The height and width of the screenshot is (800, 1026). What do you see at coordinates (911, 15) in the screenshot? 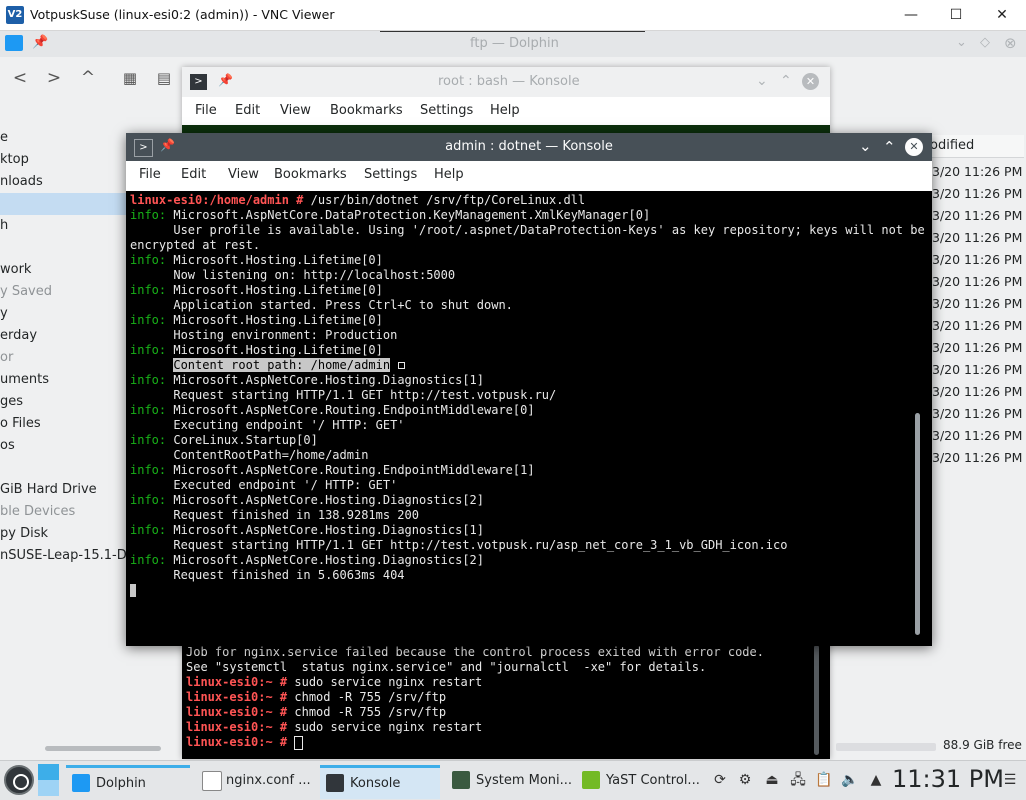
I see `vnc-minimize-button: —` at bounding box center [911, 15].